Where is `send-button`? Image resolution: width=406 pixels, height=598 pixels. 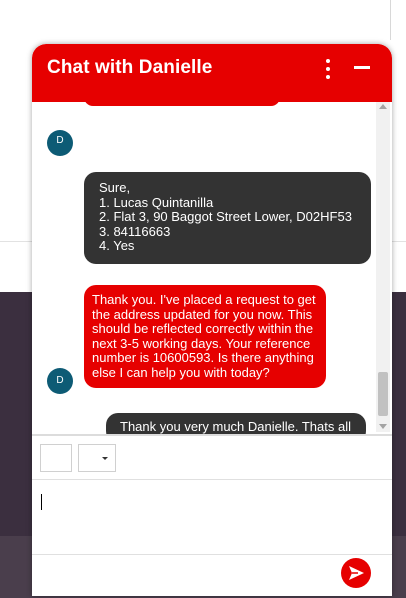
send-button is located at coordinates (356, 573).